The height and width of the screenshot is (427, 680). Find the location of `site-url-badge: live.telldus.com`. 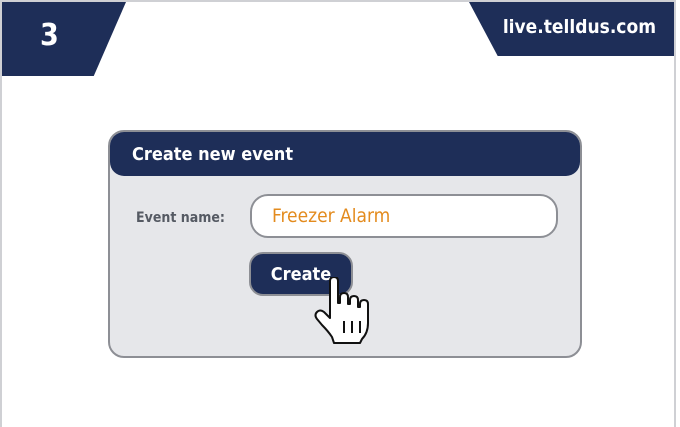

site-url-badge: live.telldus.com is located at coordinates (571, 29).